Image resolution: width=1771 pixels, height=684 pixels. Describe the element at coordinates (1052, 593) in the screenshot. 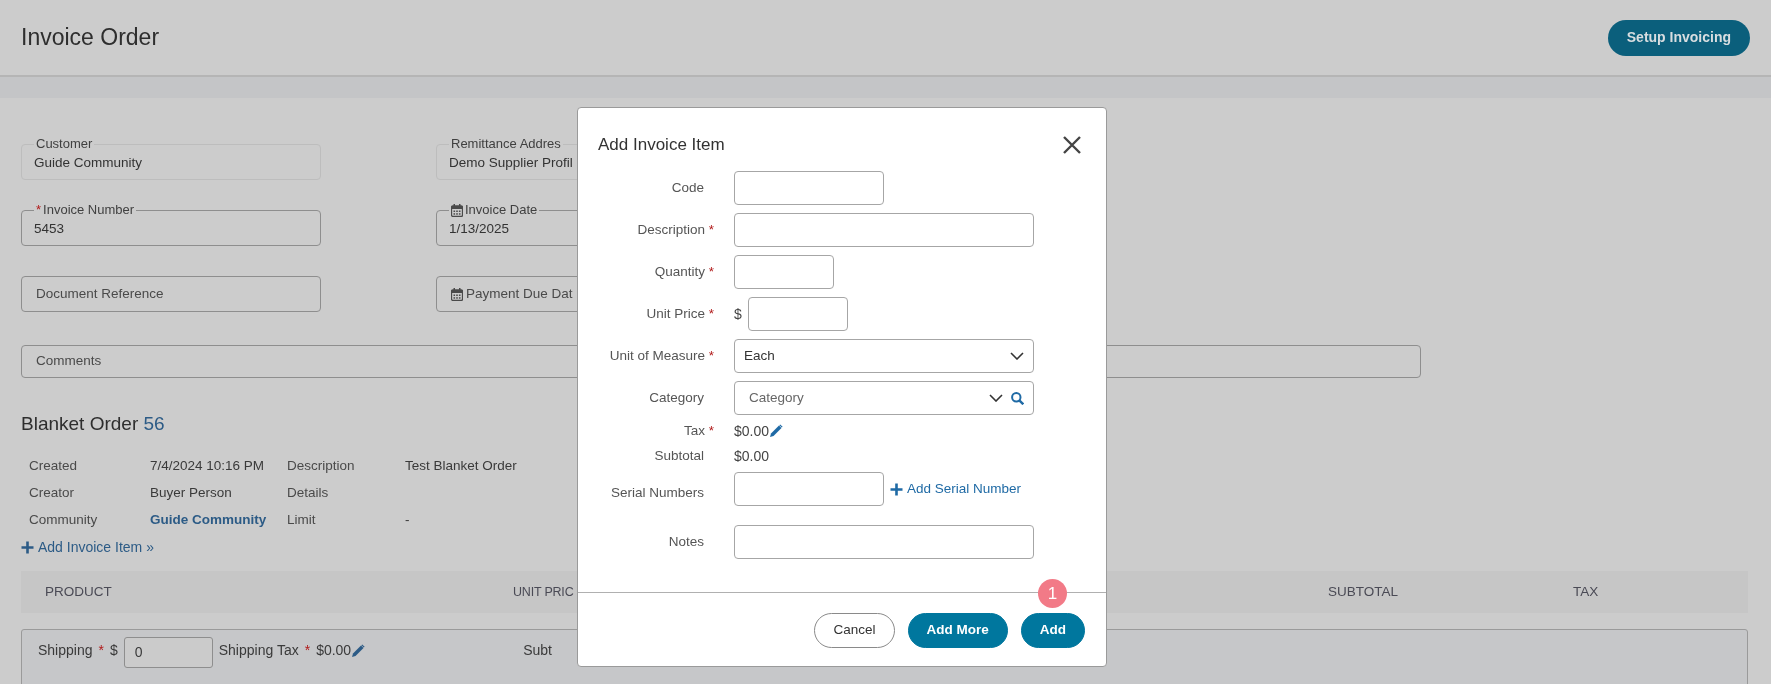

I see `step-badge: 1` at that location.